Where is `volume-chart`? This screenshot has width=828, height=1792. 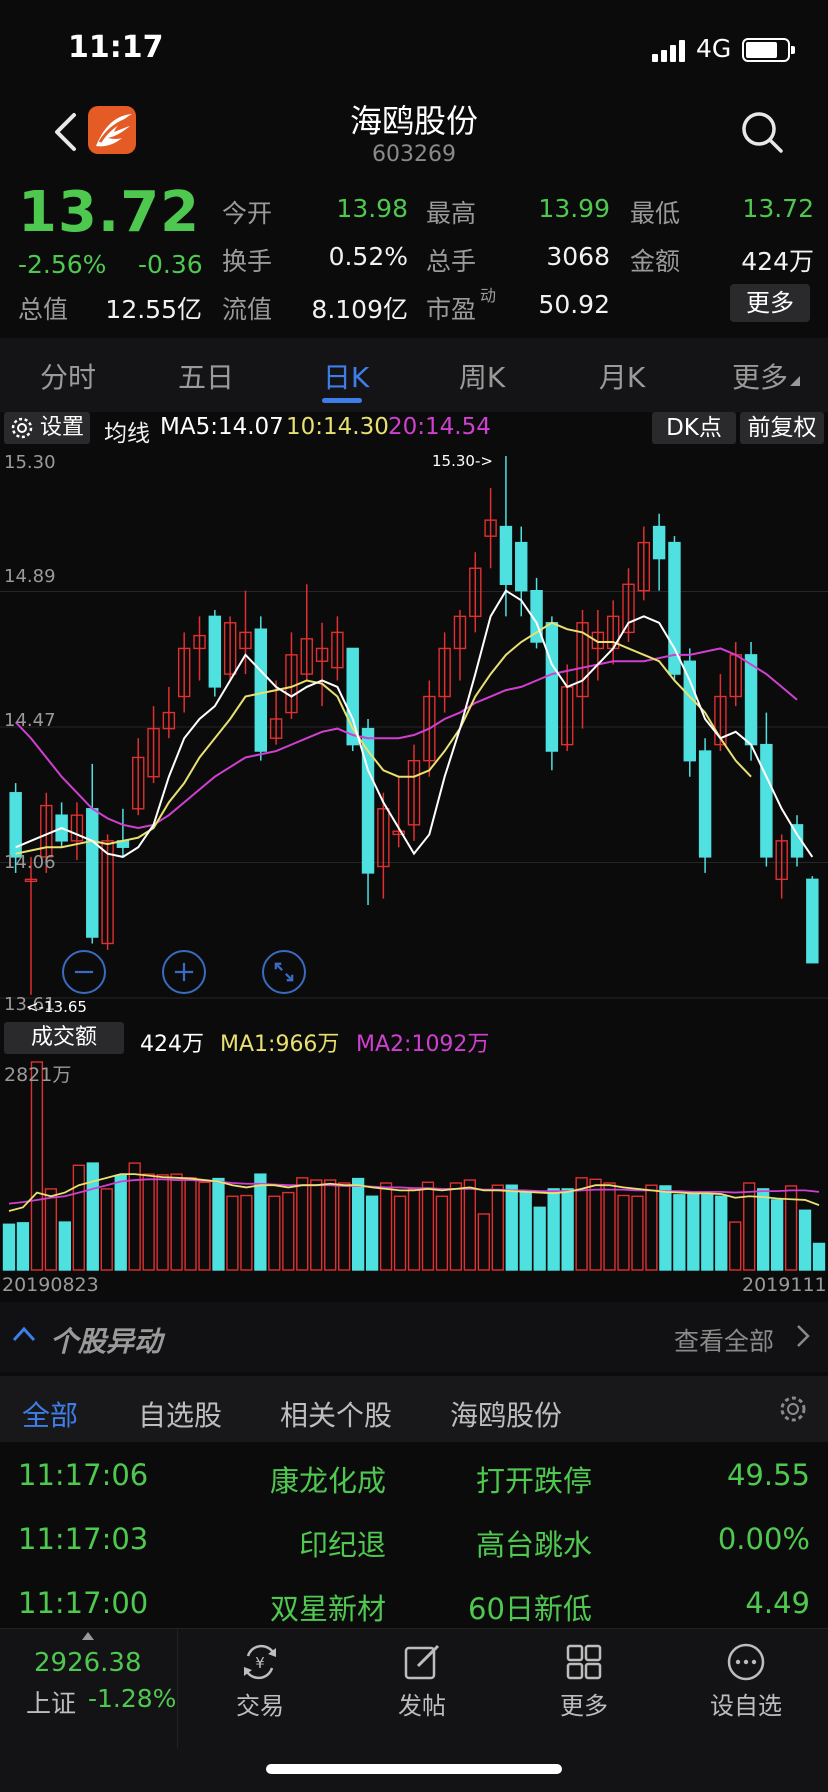 volume-chart is located at coordinates (414, 1165).